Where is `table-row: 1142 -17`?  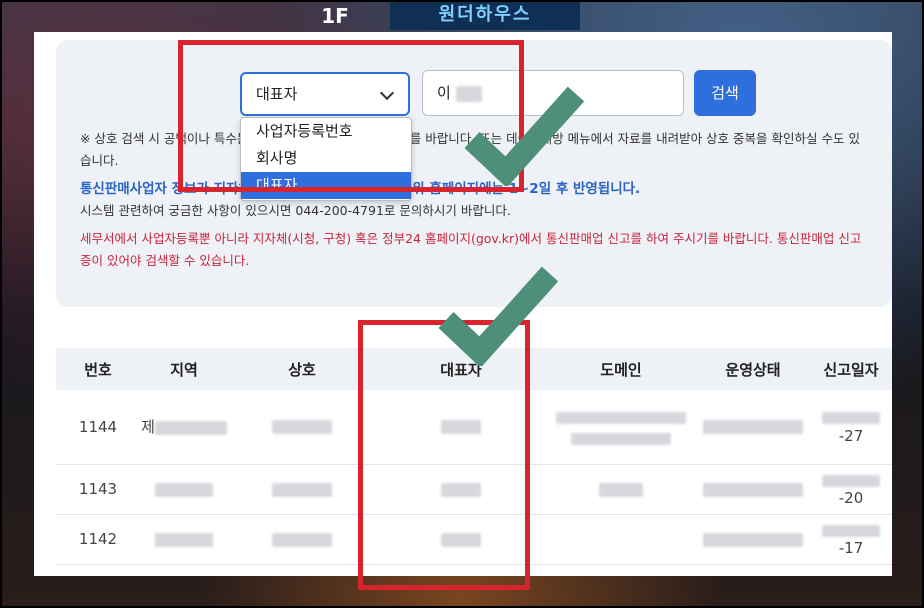 table-row: 1142 -17 is located at coordinates (474, 539).